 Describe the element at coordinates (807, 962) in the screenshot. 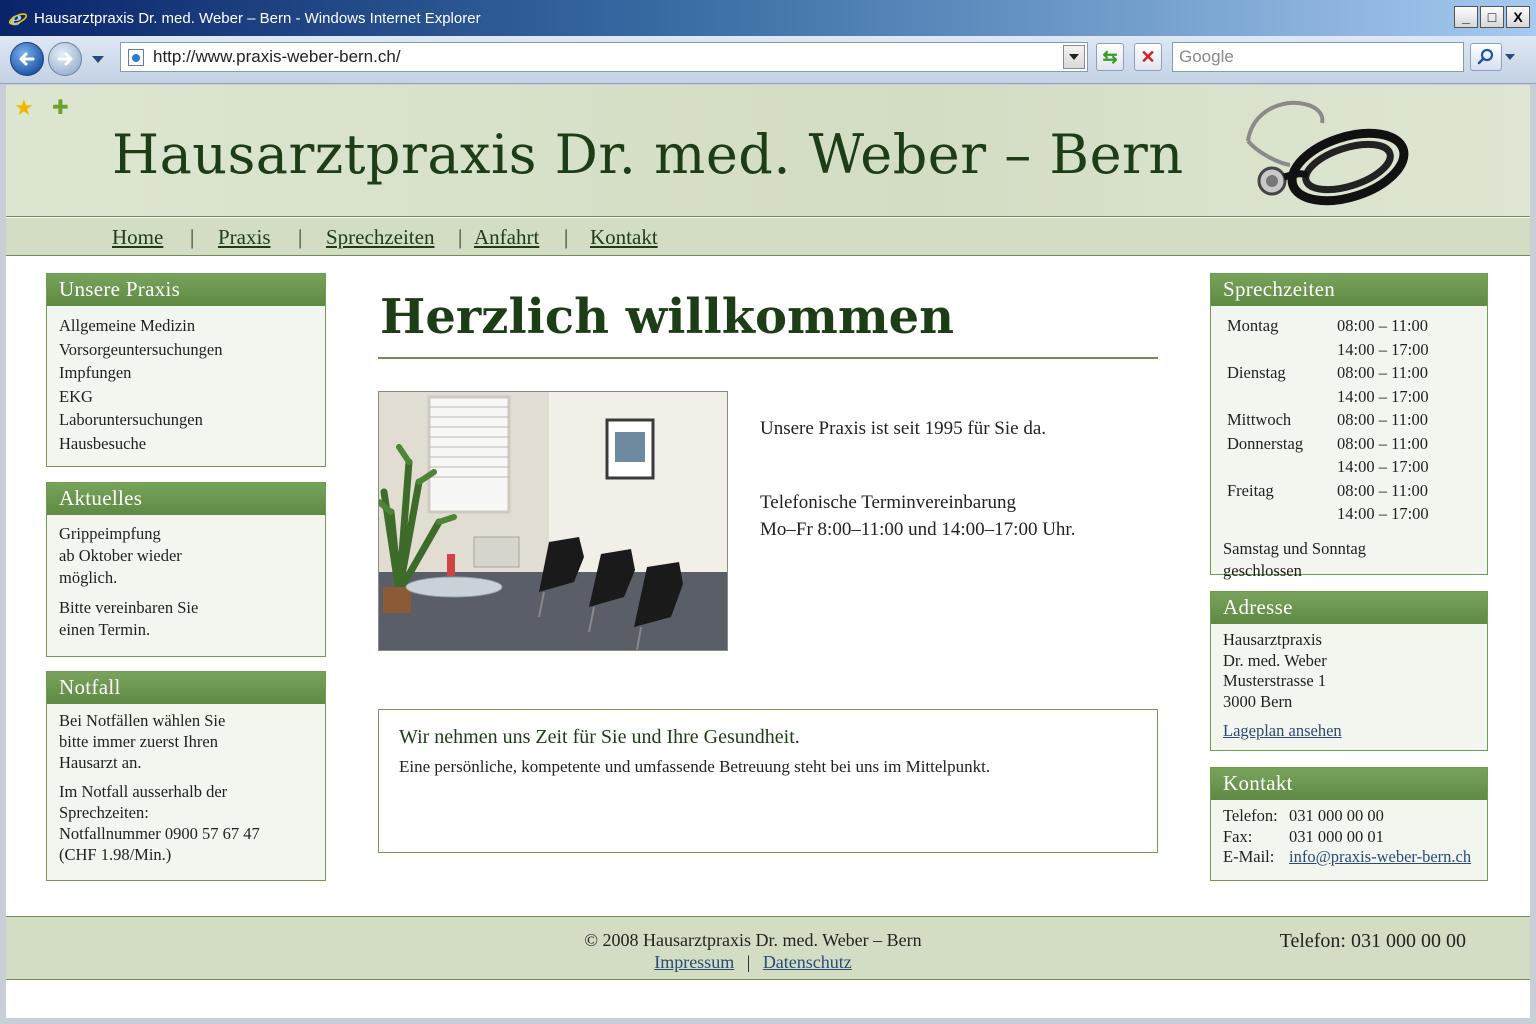

I see `datenschutz-link: Datenschutz` at that location.